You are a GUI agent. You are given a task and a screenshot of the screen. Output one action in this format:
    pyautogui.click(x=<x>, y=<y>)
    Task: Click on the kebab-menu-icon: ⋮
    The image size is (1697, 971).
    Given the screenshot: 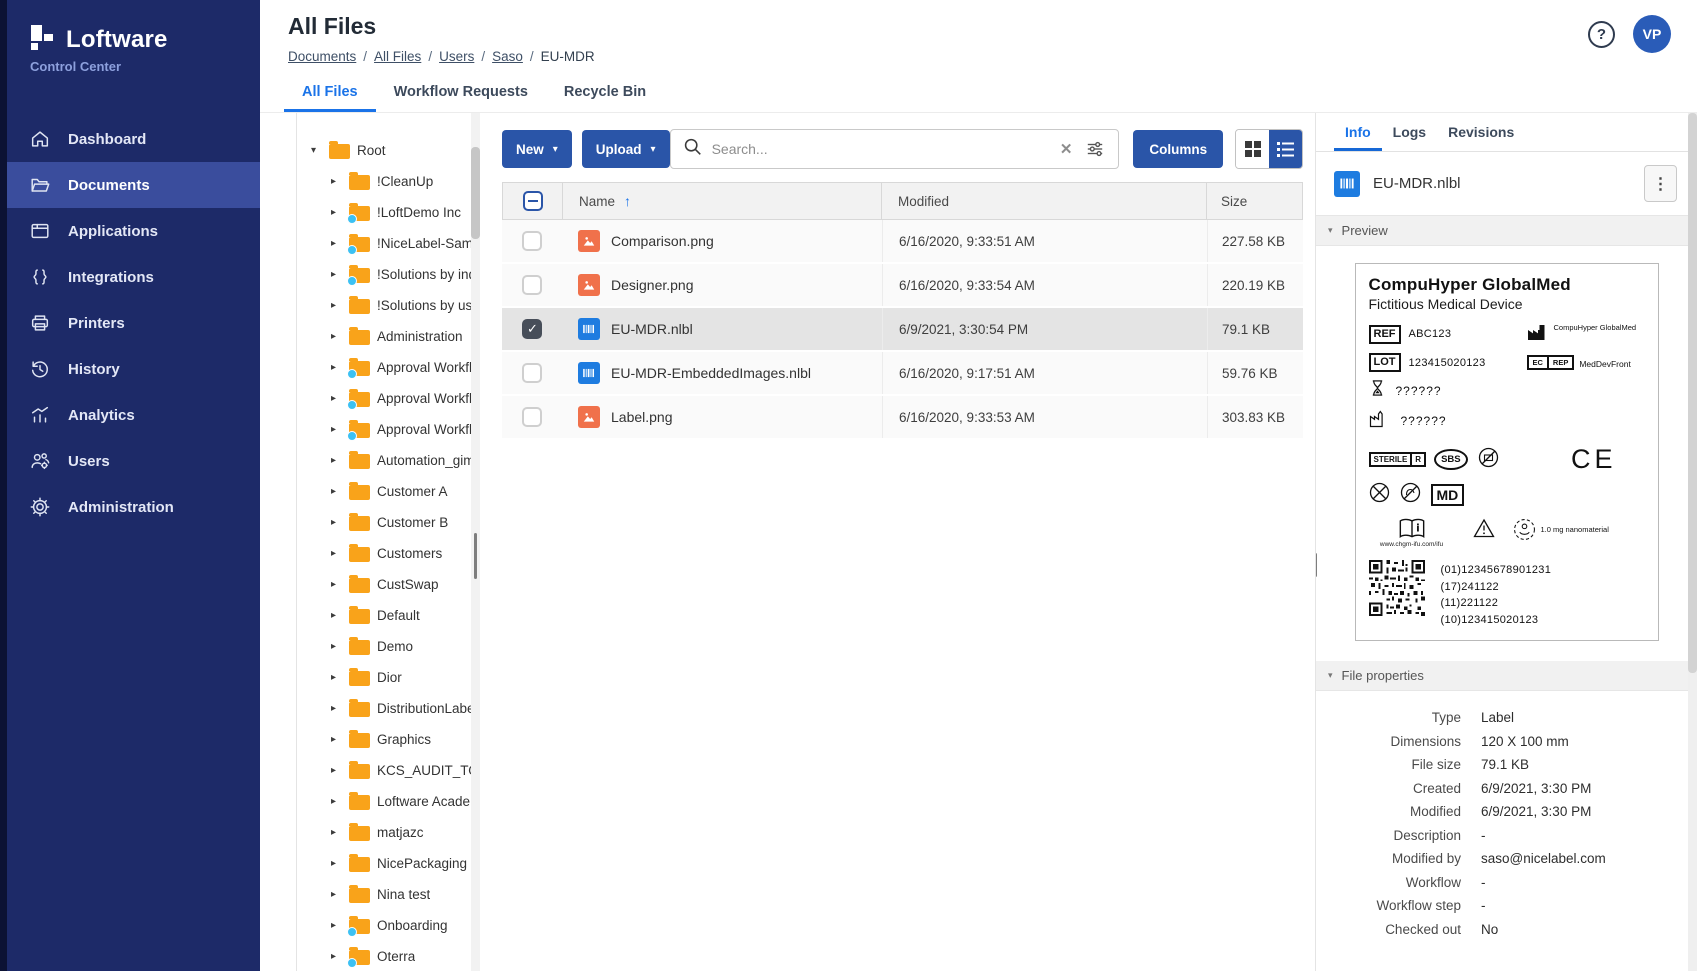 What is the action you would take?
    pyautogui.click(x=1660, y=183)
    